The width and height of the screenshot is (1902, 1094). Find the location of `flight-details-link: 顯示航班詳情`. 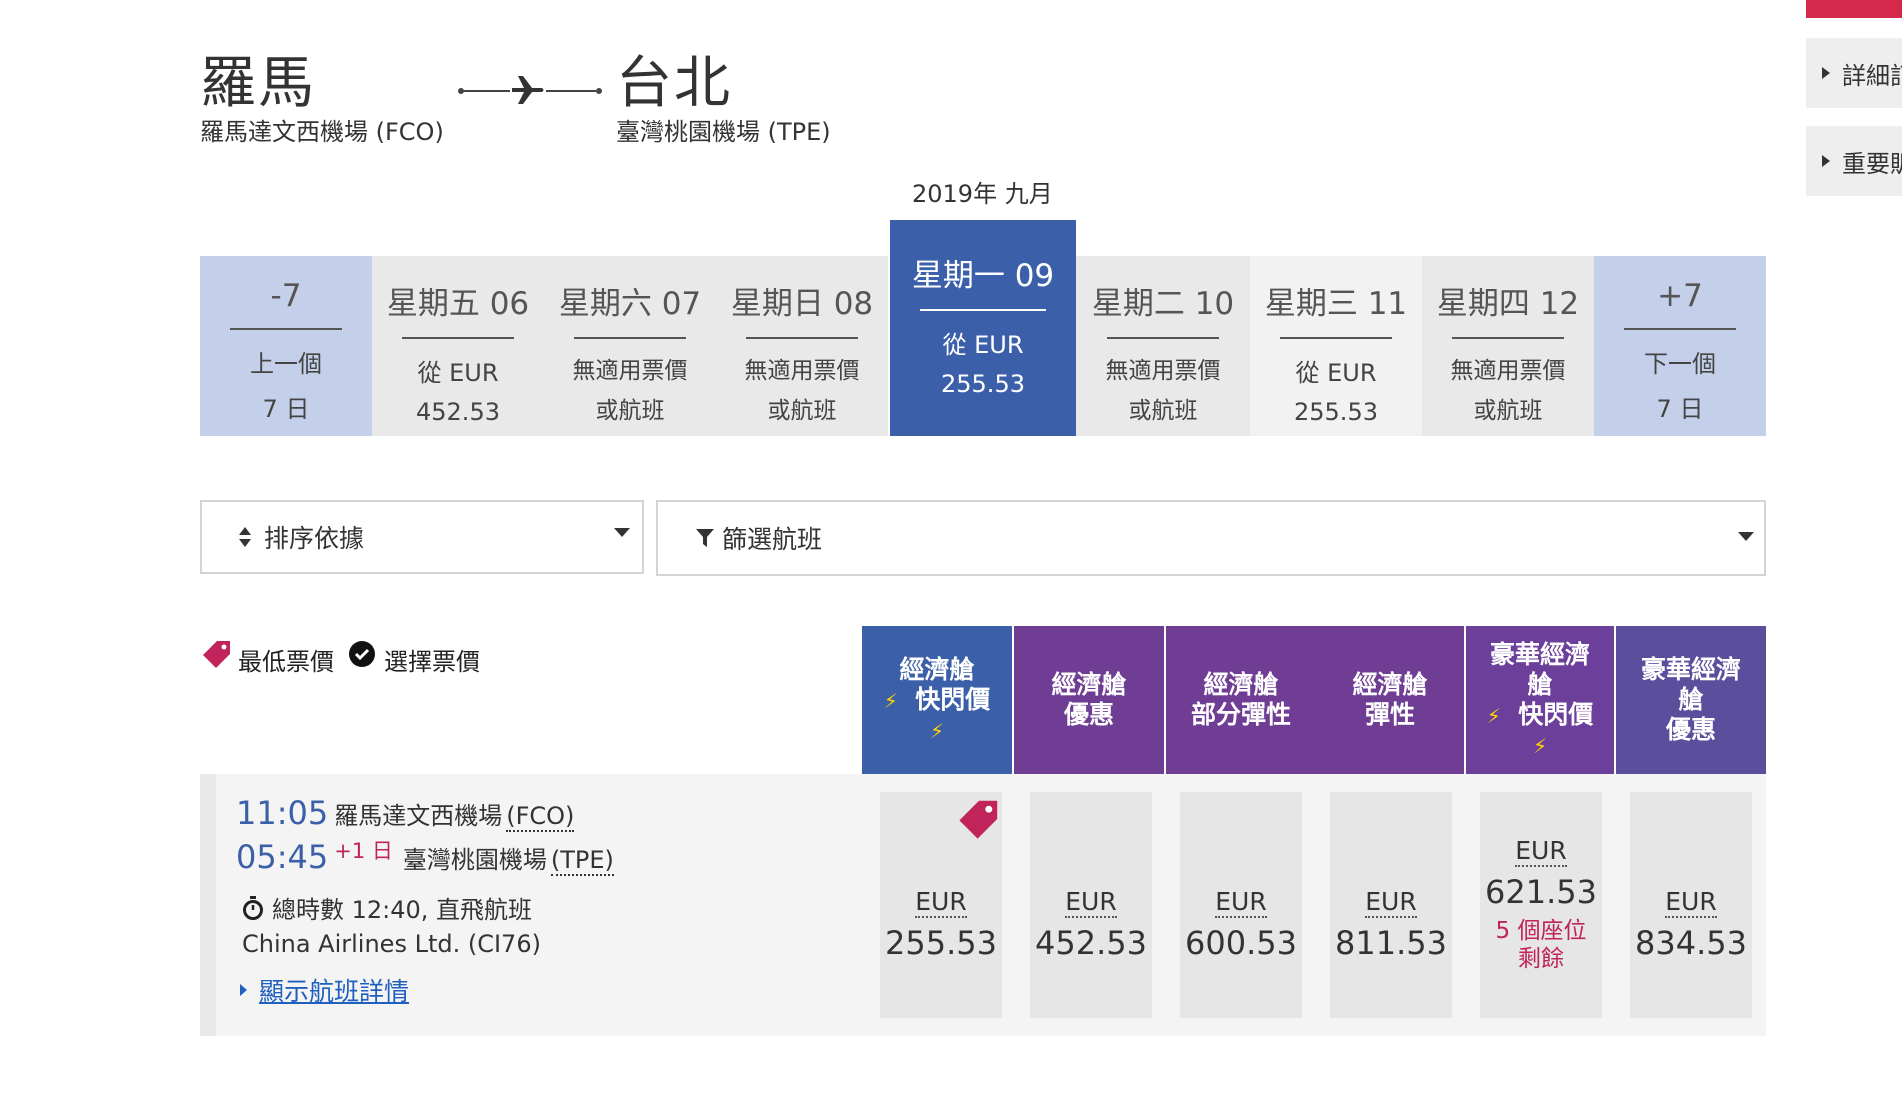

flight-details-link: 顯示航班詳情 is located at coordinates (334, 990).